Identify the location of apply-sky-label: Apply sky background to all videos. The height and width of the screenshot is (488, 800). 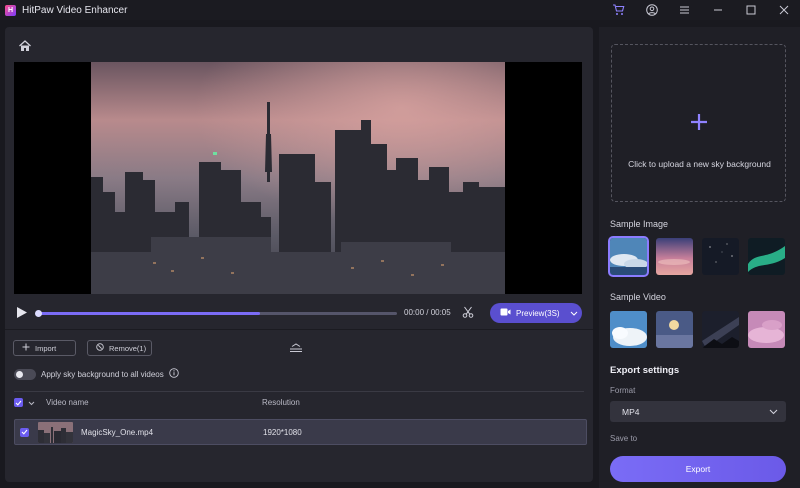
(102, 374).